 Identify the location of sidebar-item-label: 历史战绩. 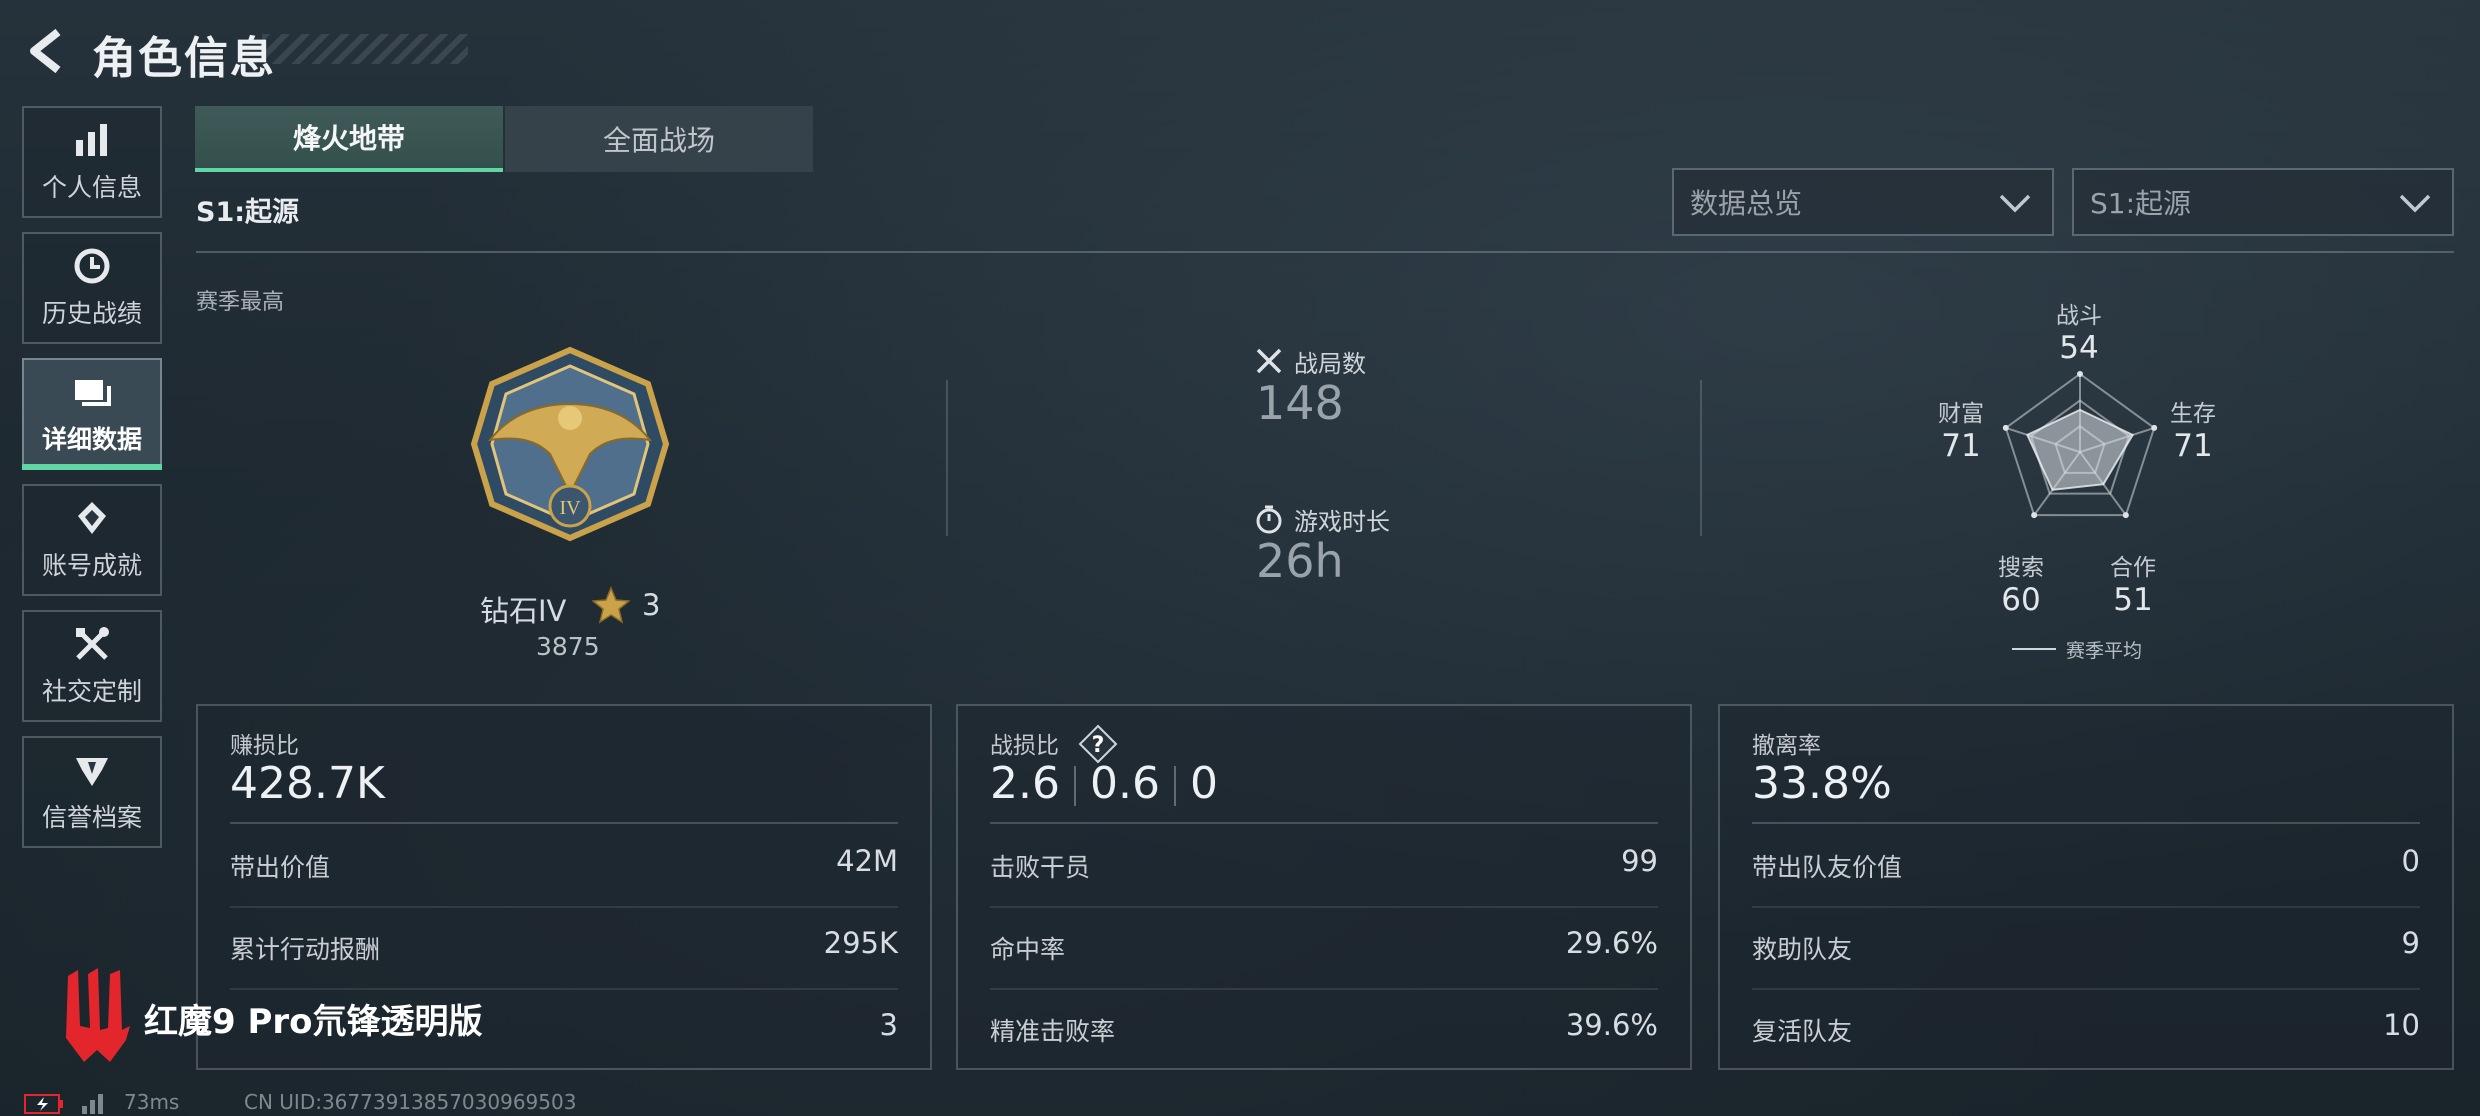
(91, 313).